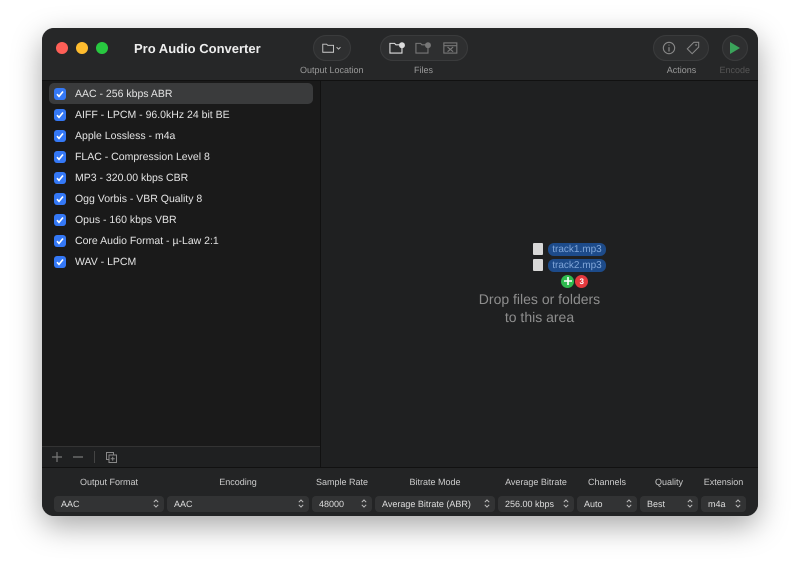  What do you see at coordinates (723, 483) in the screenshot?
I see `setting-label: Extension` at bounding box center [723, 483].